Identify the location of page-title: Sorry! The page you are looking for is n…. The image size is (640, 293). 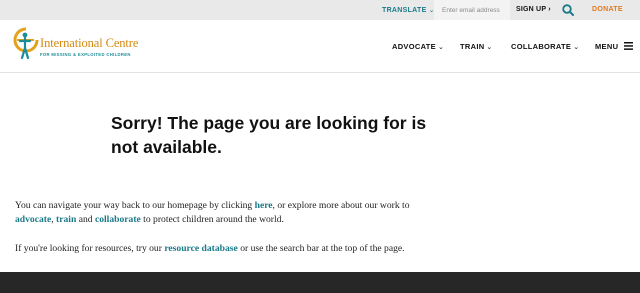
(269, 135).